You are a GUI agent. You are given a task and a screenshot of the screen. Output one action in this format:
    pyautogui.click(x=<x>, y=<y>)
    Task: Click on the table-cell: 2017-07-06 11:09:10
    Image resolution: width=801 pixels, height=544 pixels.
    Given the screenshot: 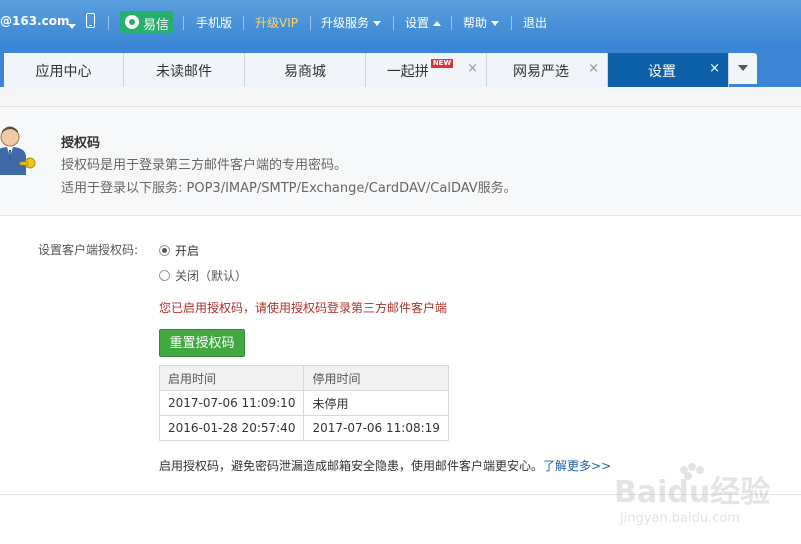 What is the action you would take?
    pyautogui.click(x=231, y=403)
    